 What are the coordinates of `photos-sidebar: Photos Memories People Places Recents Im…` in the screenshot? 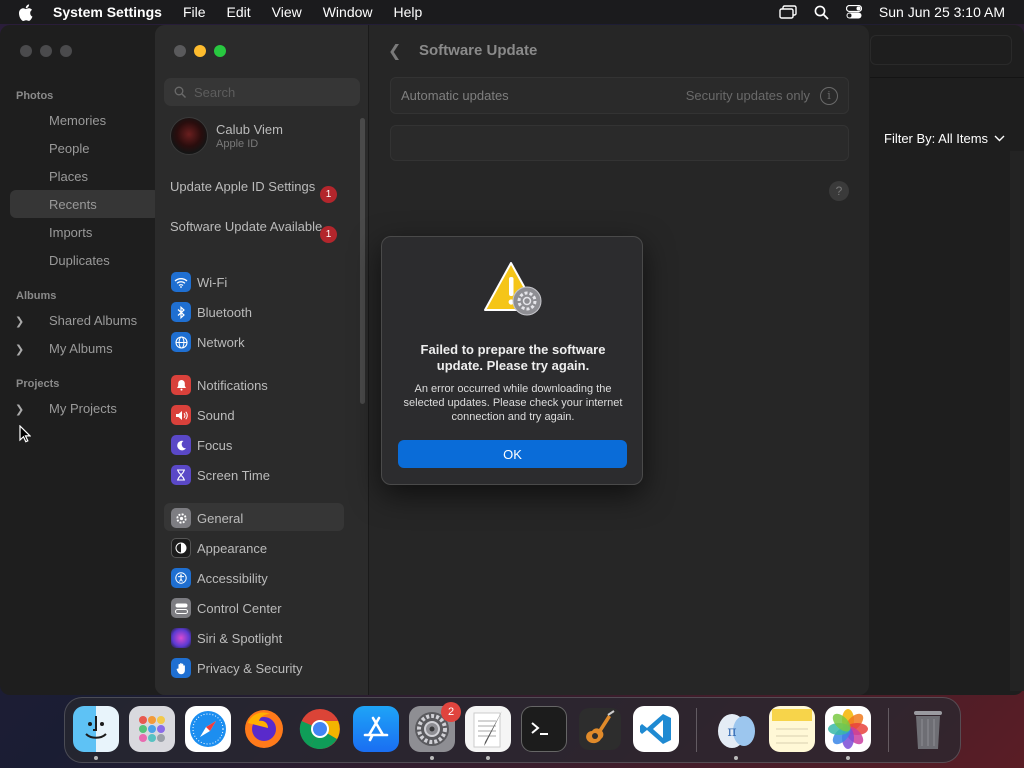 It's located at (80, 360).